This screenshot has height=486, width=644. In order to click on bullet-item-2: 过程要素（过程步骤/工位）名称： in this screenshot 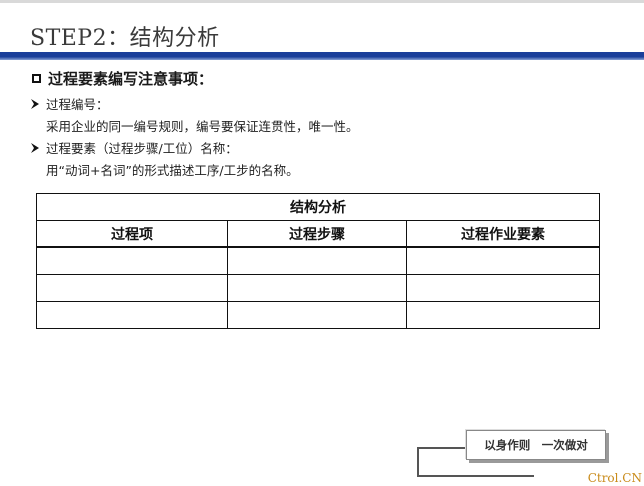, I will do `click(134, 147)`.